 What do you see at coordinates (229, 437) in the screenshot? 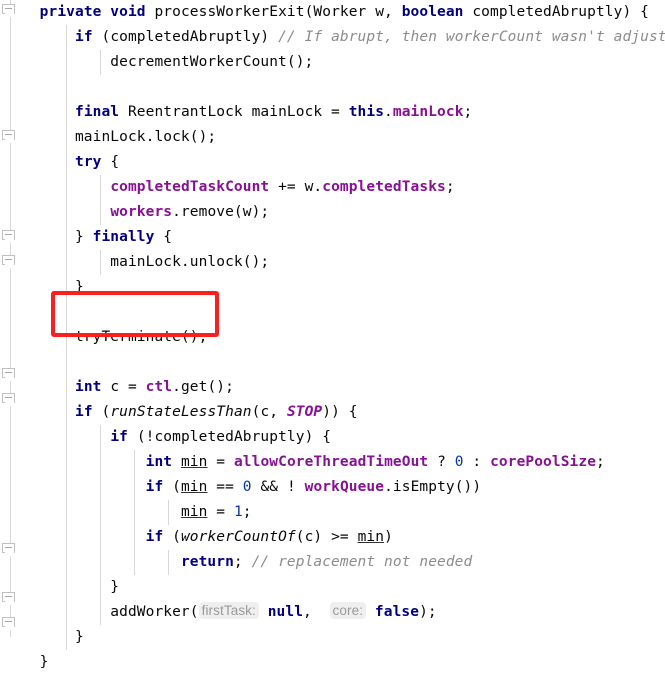
I see `token-plain: (!completedAbruptly) {` at bounding box center [229, 437].